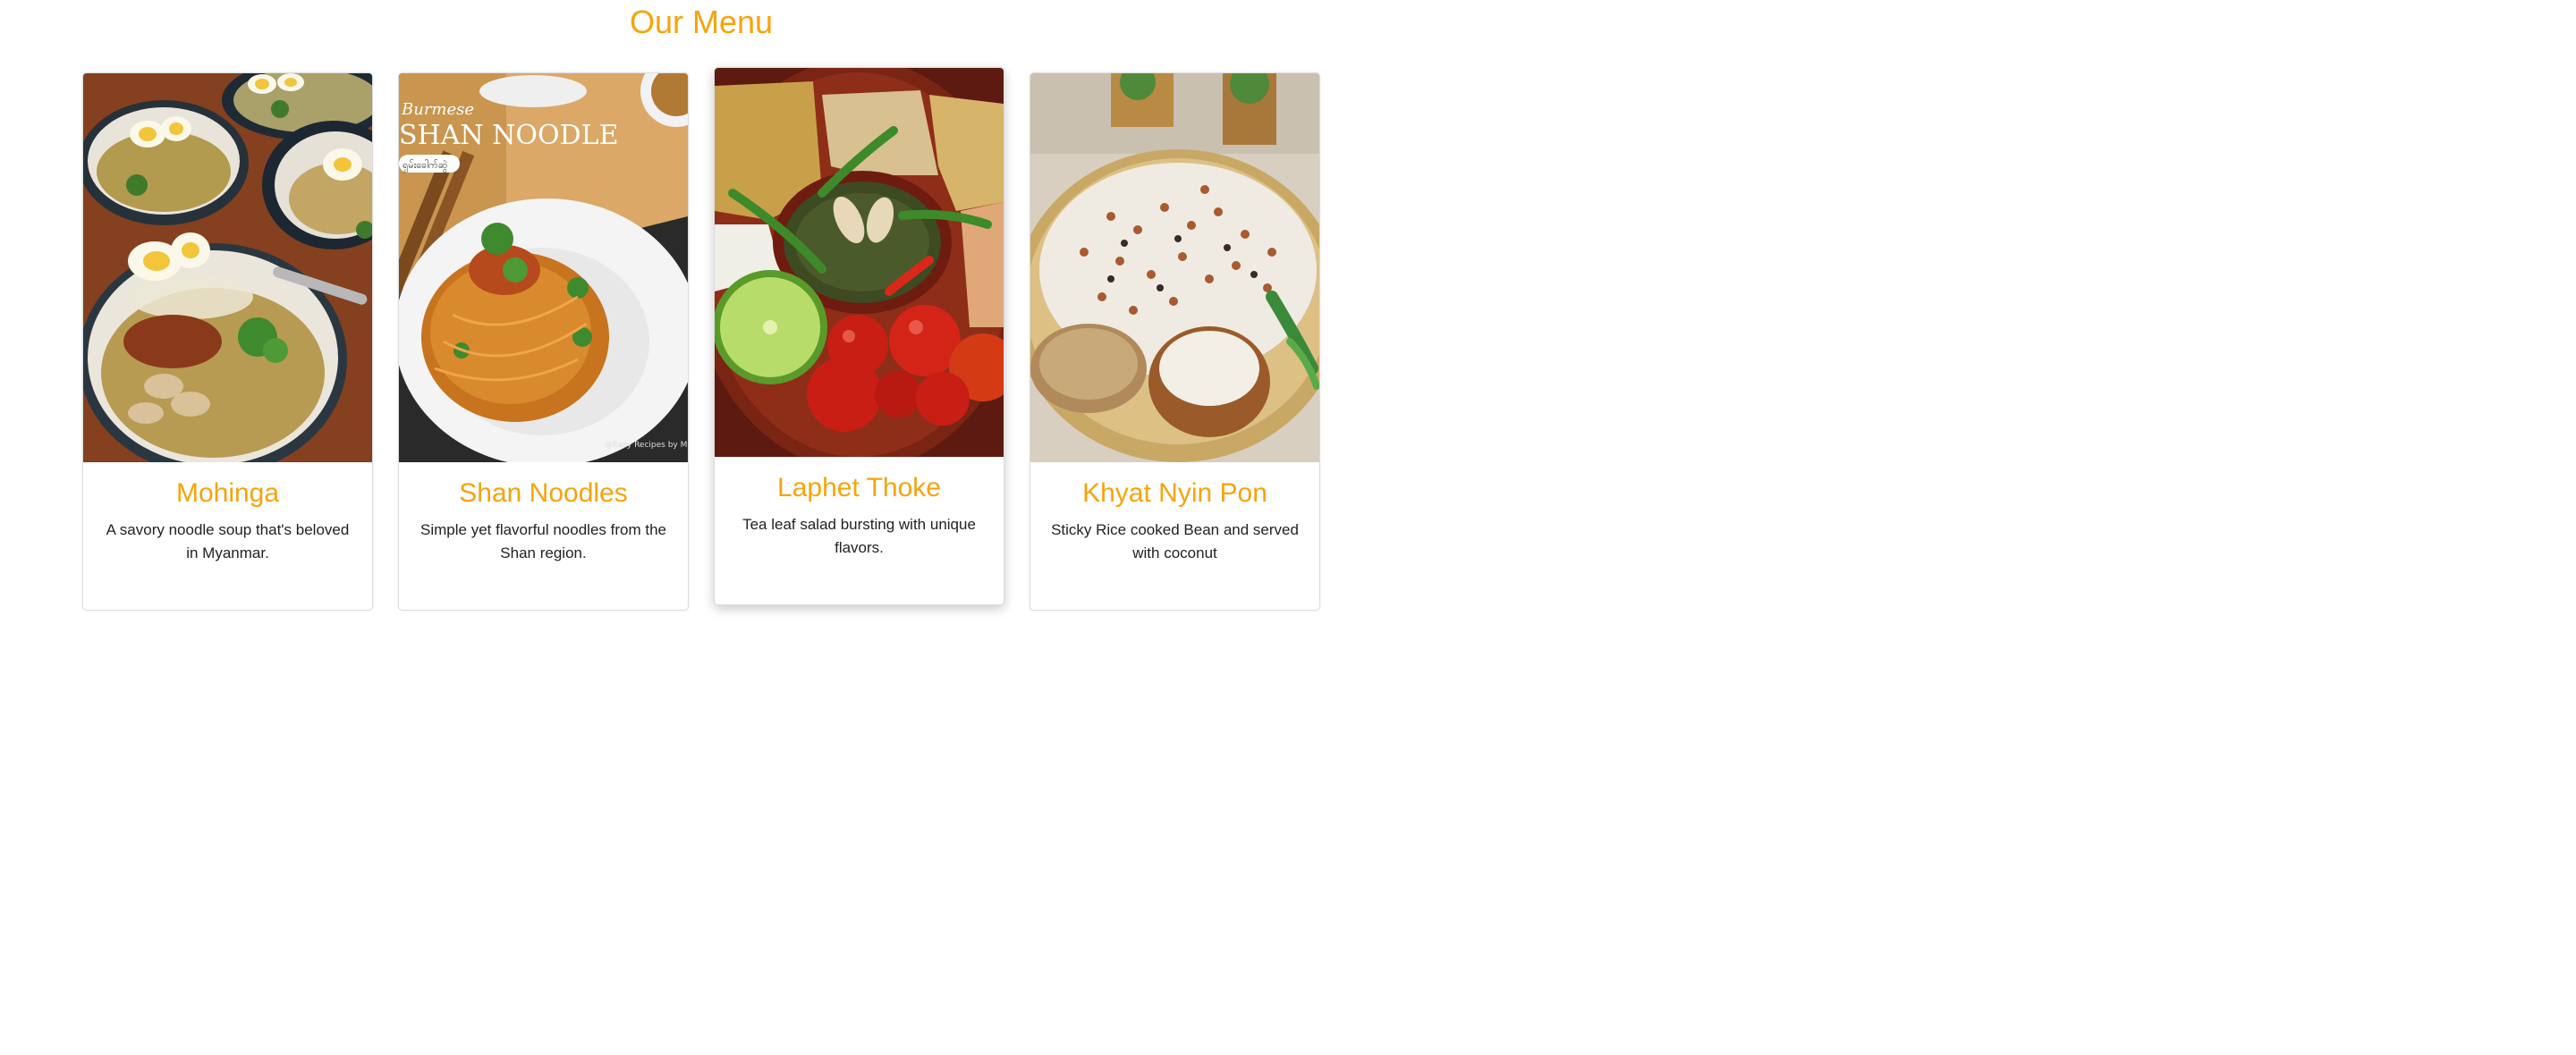  Describe the element at coordinates (508, 135) in the screenshot. I see `image-headline-text: SHAN NOODLE` at that location.